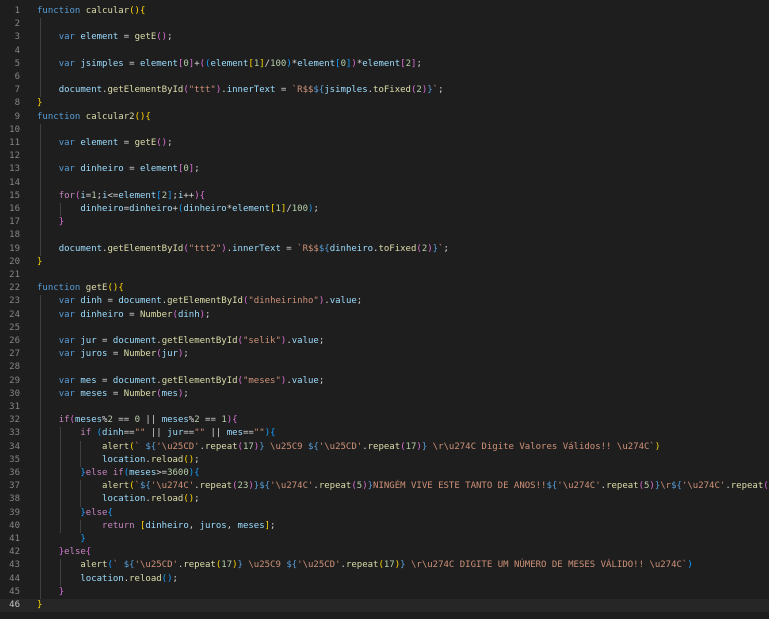 Image resolution: width=769 pixels, height=619 pixels. What do you see at coordinates (384, 315) in the screenshot?
I see `code-line: 24 var dinheiro = Number(dinh);` at bounding box center [384, 315].